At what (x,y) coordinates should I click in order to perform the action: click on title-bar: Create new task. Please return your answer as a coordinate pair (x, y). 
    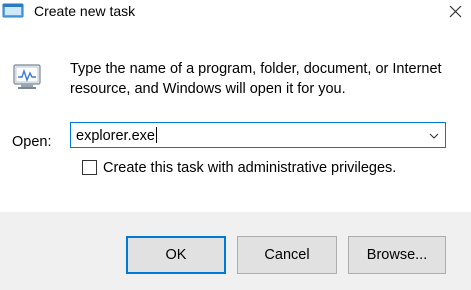
    Looking at the image, I should click on (235, 13).